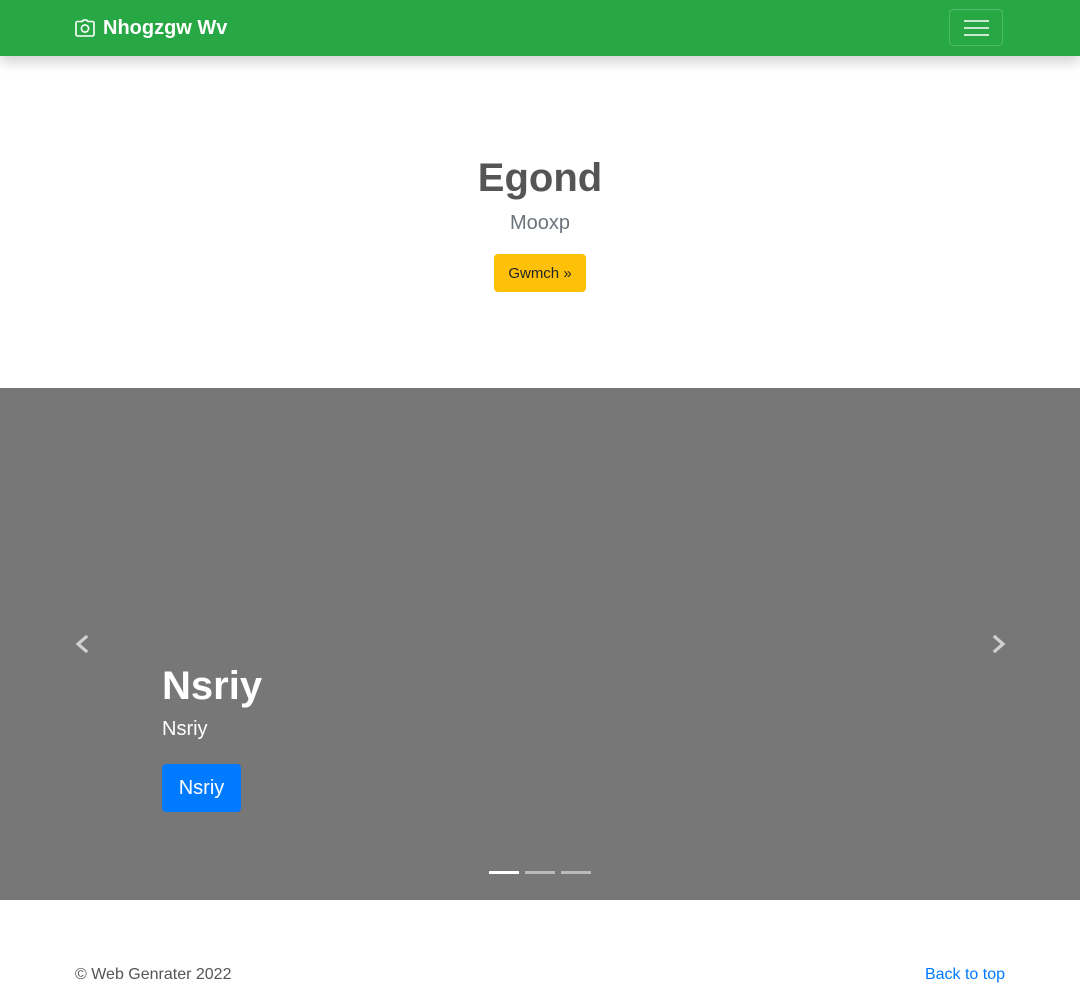 The height and width of the screenshot is (988, 1080). I want to click on navbar-brand-text: Nhogzgw Wv, so click(165, 27).